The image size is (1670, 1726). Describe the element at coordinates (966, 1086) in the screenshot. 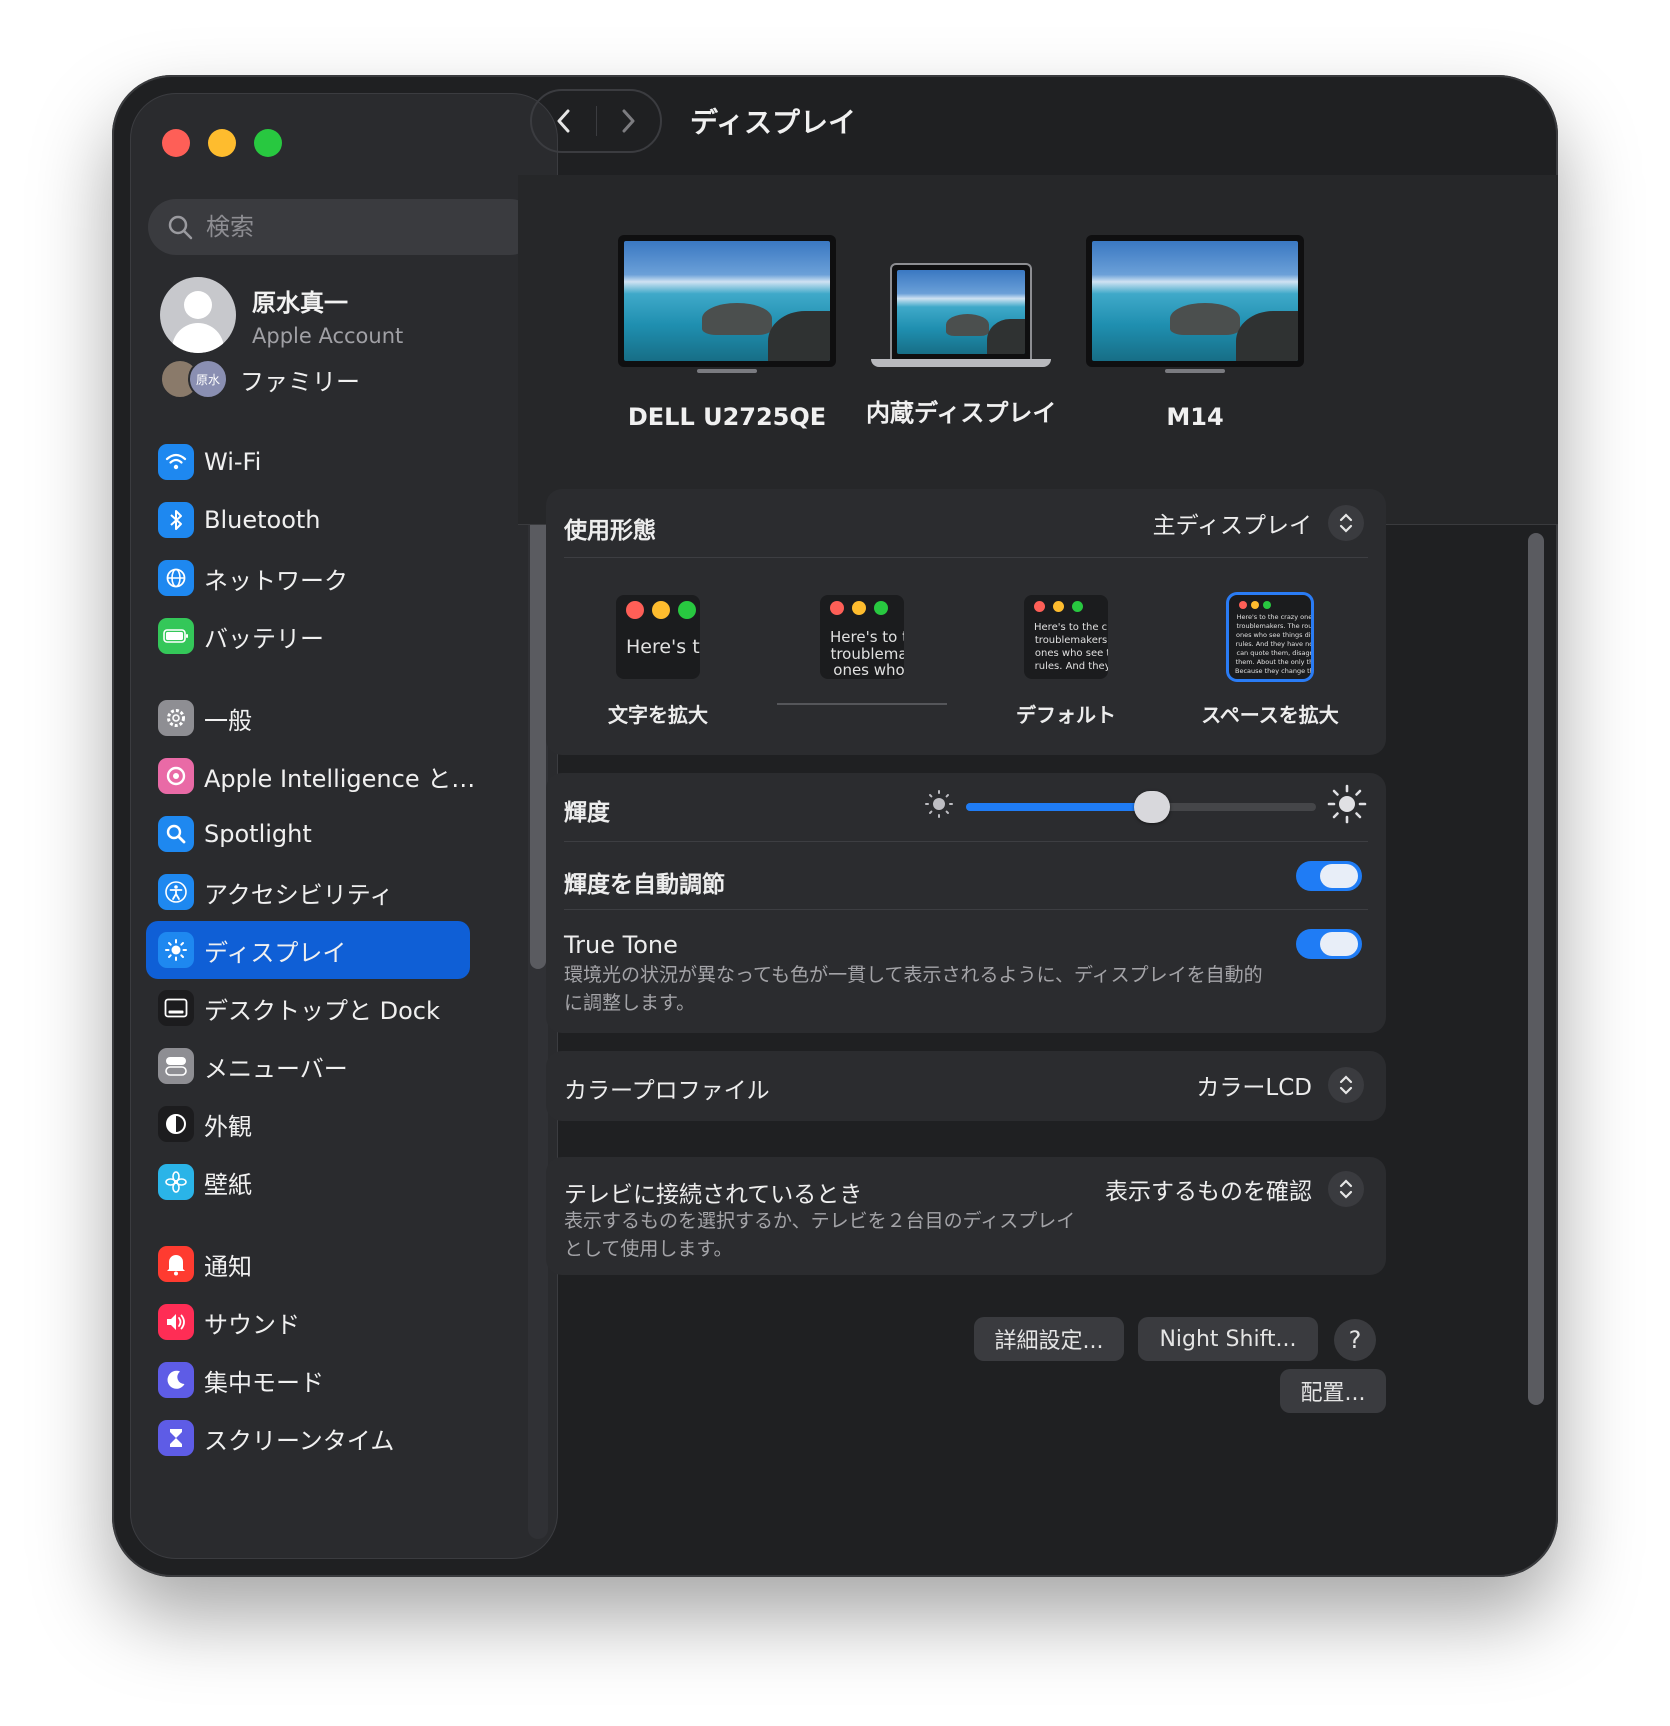

I see `color-profile-card: カラープロファイル カラーLCD` at that location.